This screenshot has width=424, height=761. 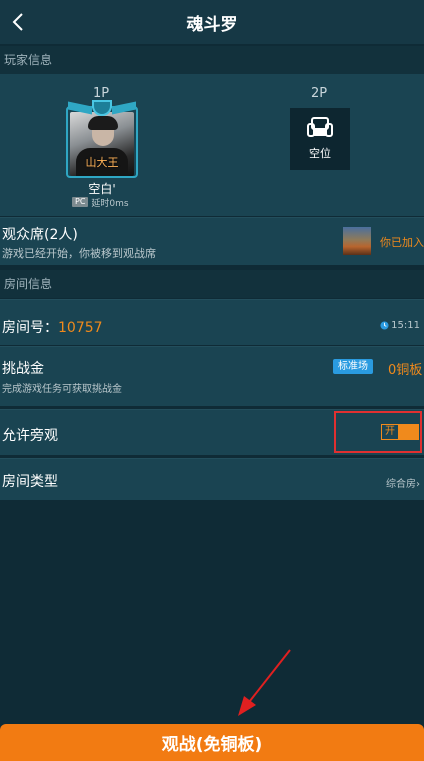 I want to click on annotation-arrow, so click(x=264, y=682).